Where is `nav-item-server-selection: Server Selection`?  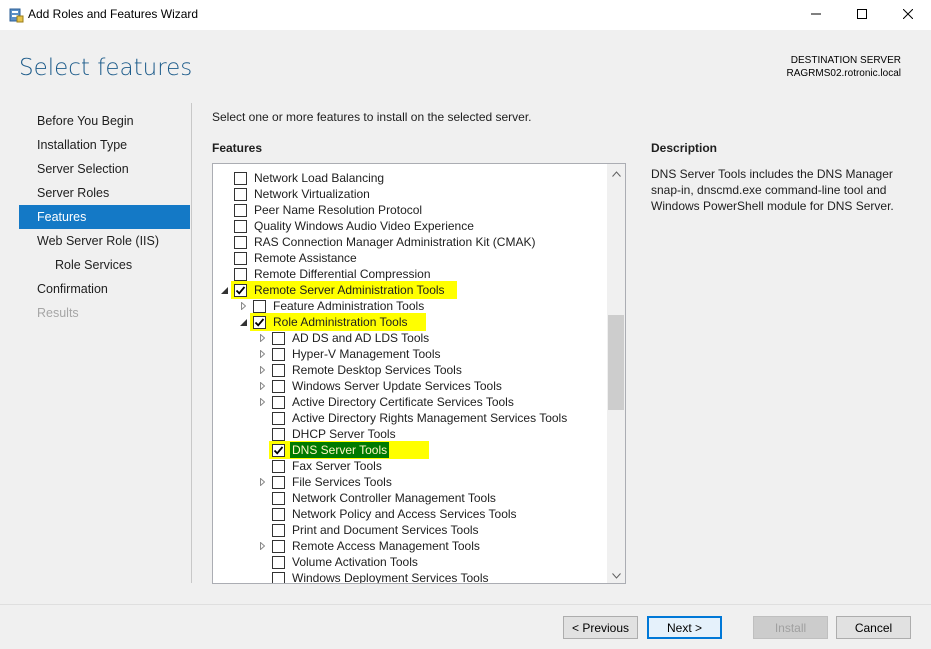 nav-item-server-selection: Server Selection is located at coordinates (104, 169).